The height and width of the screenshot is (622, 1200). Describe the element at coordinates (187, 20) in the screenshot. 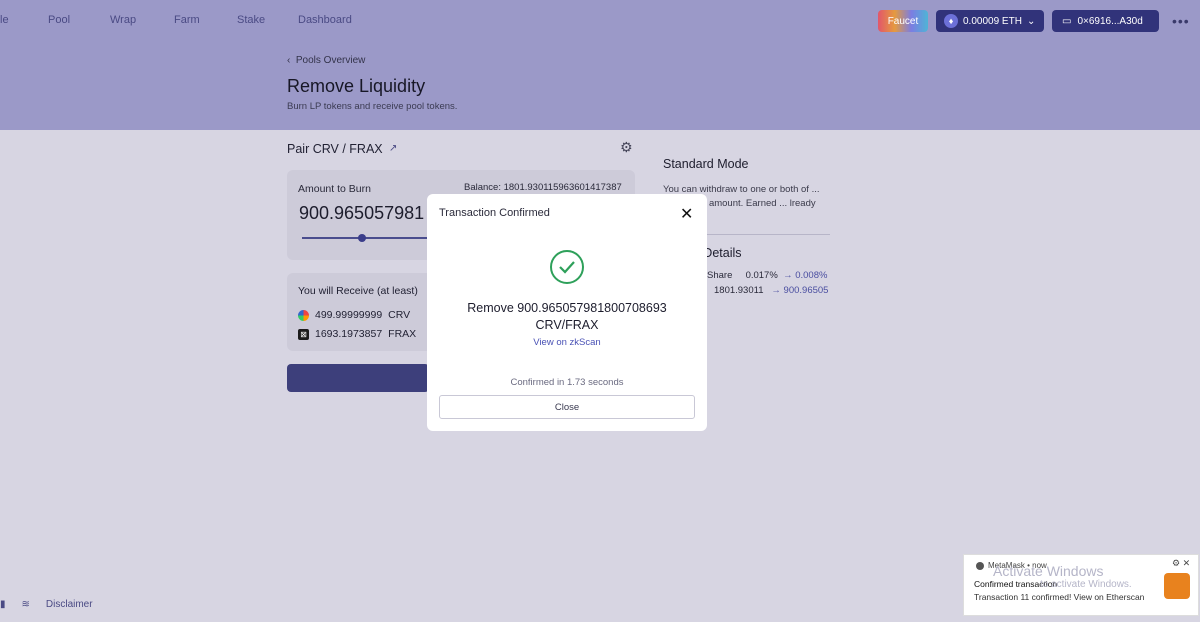

I see `nav-item-farm: Farm` at that location.